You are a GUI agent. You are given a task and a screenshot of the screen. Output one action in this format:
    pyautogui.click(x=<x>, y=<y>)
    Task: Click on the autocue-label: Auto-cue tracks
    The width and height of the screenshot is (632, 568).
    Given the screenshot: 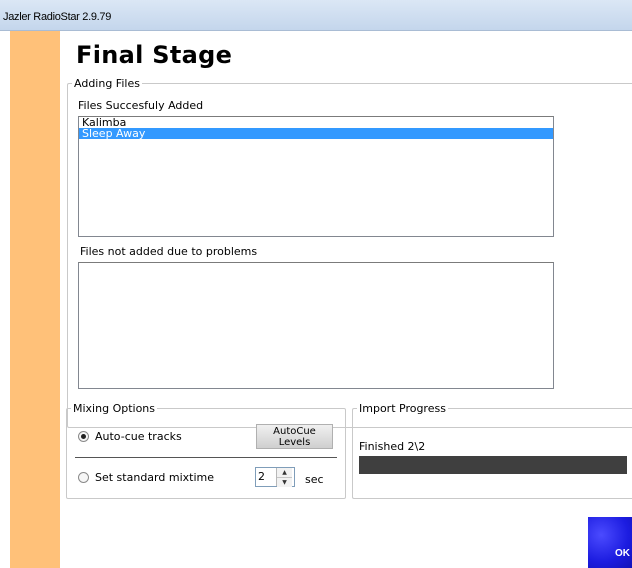 What is the action you would take?
    pyautogui.click(x=138, y=436)
    